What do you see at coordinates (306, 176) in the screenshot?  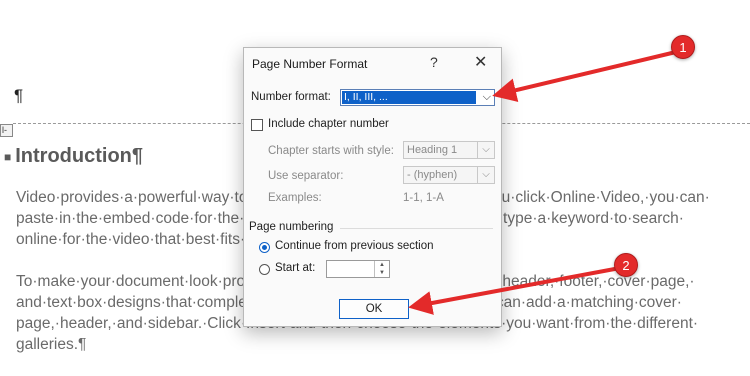 I see `separator-label: Use separator:` at bounding box center [306, 176].